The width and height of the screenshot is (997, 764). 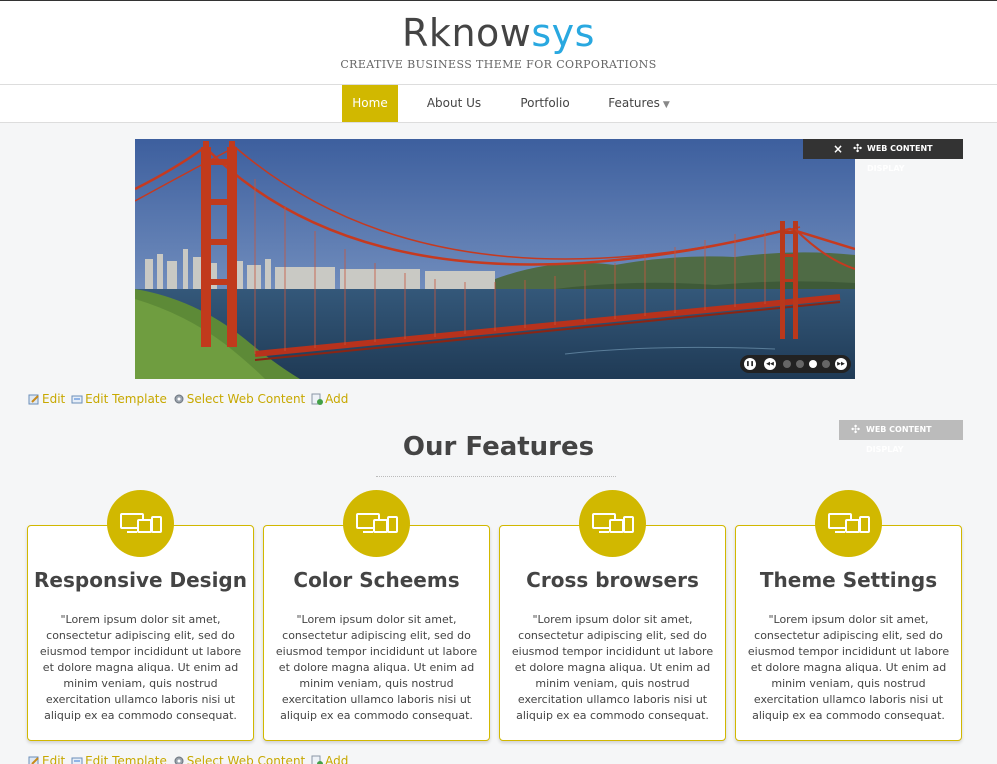 I want to click on nav-item-home: Home, so click(x=370, y=103).